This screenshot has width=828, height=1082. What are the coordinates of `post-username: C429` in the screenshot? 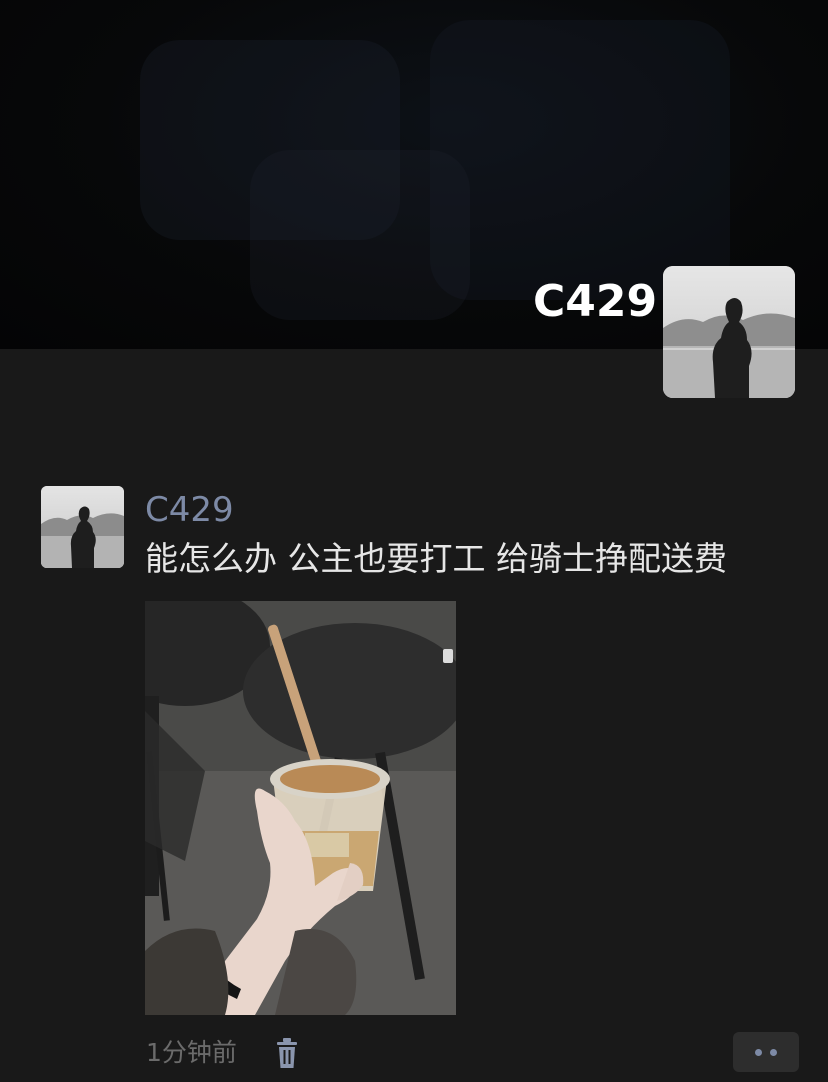 It's located at (189, 510).